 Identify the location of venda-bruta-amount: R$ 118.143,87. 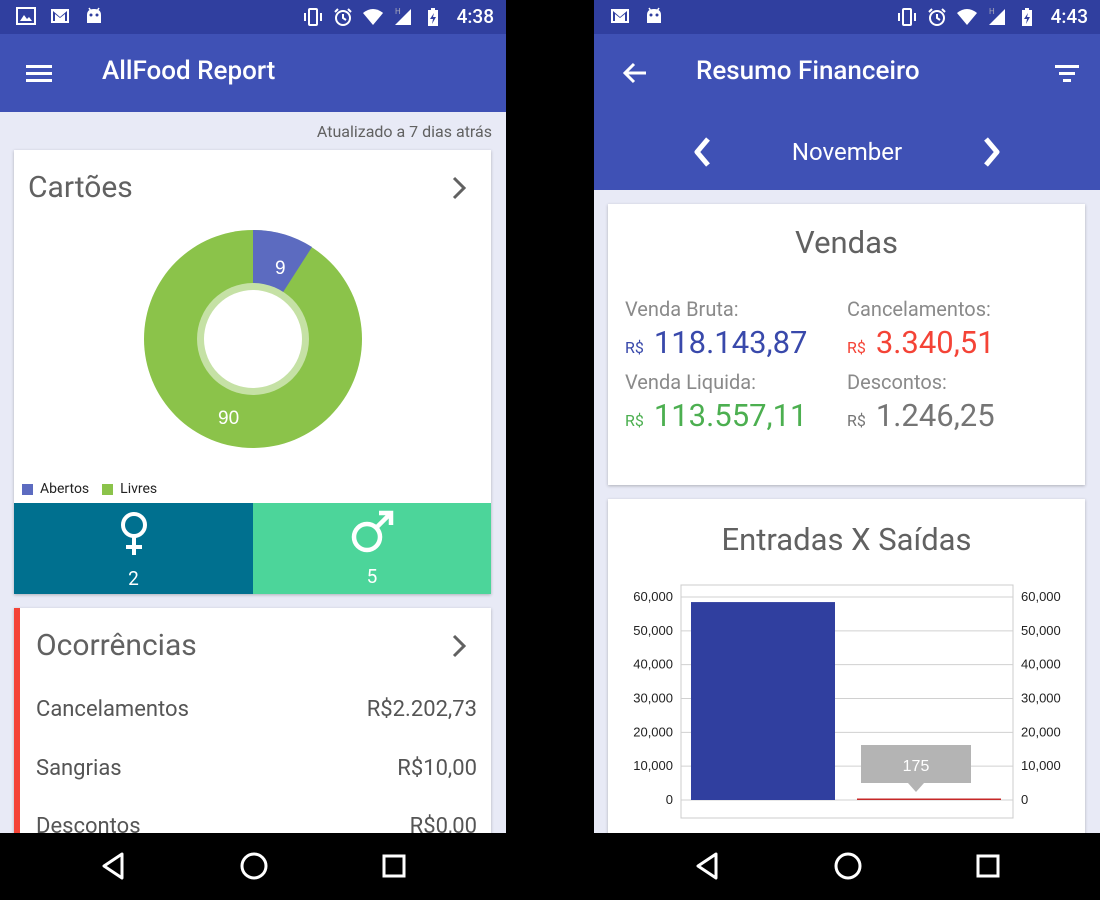
(716, 342).